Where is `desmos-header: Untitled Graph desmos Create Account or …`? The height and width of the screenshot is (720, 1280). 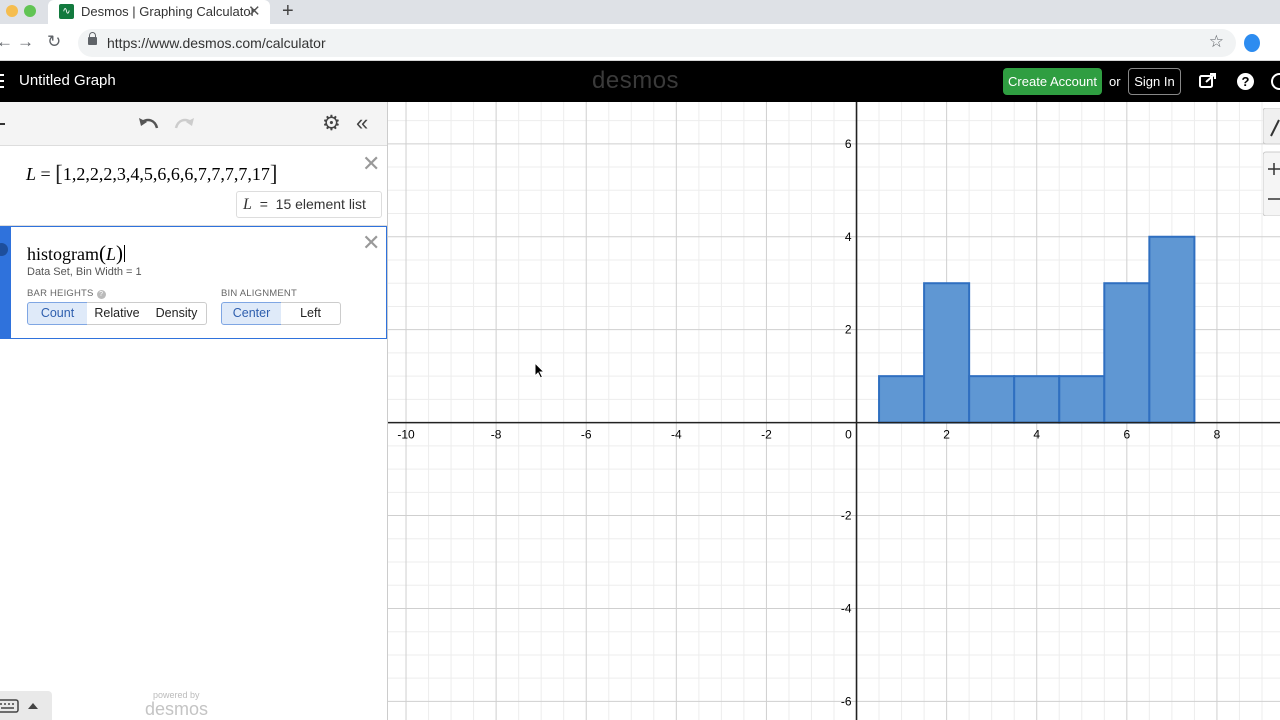
desmos-header: Untitled Graph desmos Create Account or … is located at coordinates (640, 81).